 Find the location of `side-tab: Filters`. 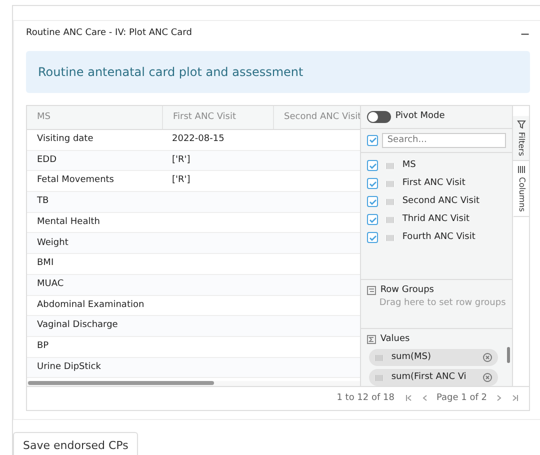

side-tab: Filters is located at coordinates (521, 138).